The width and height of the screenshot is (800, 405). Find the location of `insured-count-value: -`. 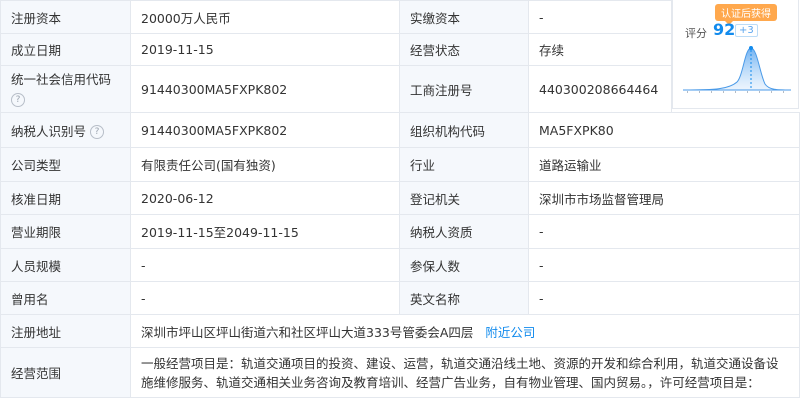

insured-count-value: - is located at coordinates (664, 265).